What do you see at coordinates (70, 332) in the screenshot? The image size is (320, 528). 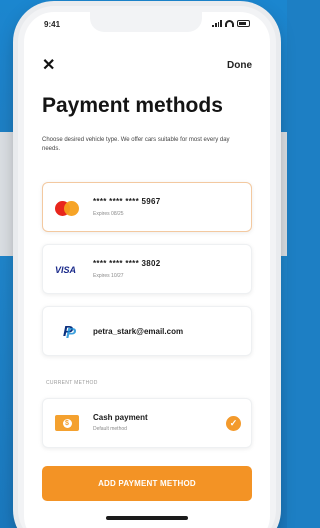 I see `paypal-logo-icon: PP` at bounding box center [70, 332].